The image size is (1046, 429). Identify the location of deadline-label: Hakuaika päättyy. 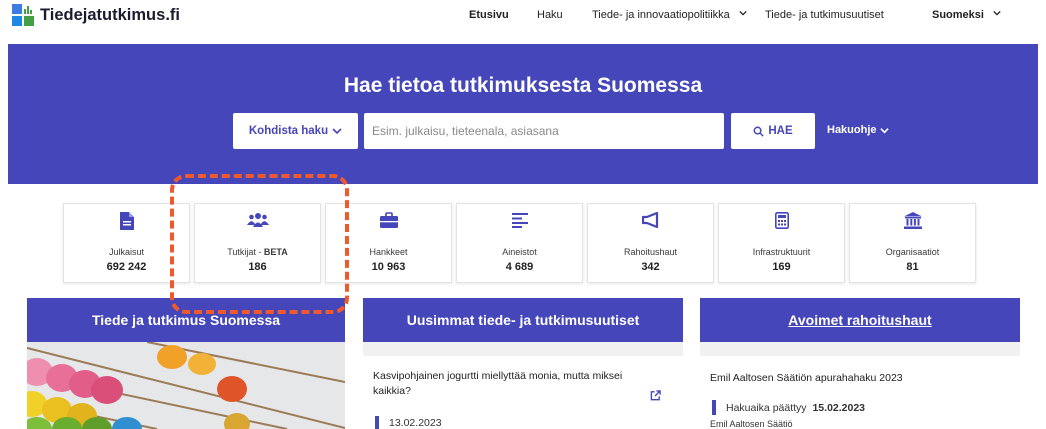
(766, 408).